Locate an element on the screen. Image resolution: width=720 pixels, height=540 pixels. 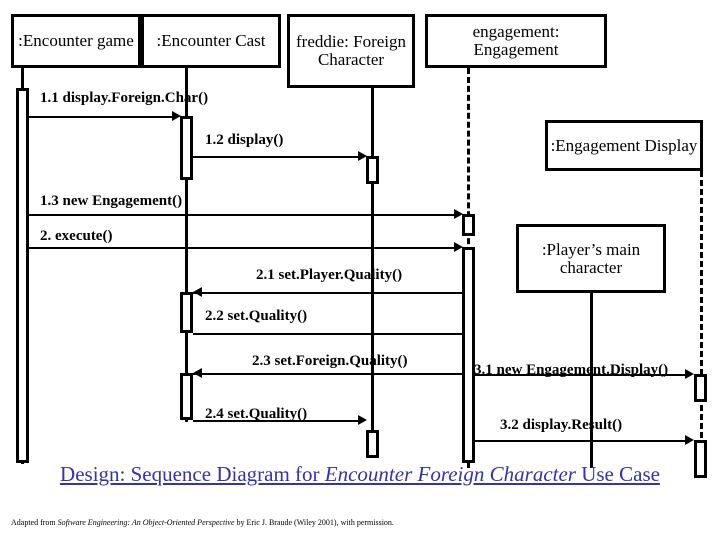
participant-label-encounter-game: :Encounter game is located at coordinates (76, 41).